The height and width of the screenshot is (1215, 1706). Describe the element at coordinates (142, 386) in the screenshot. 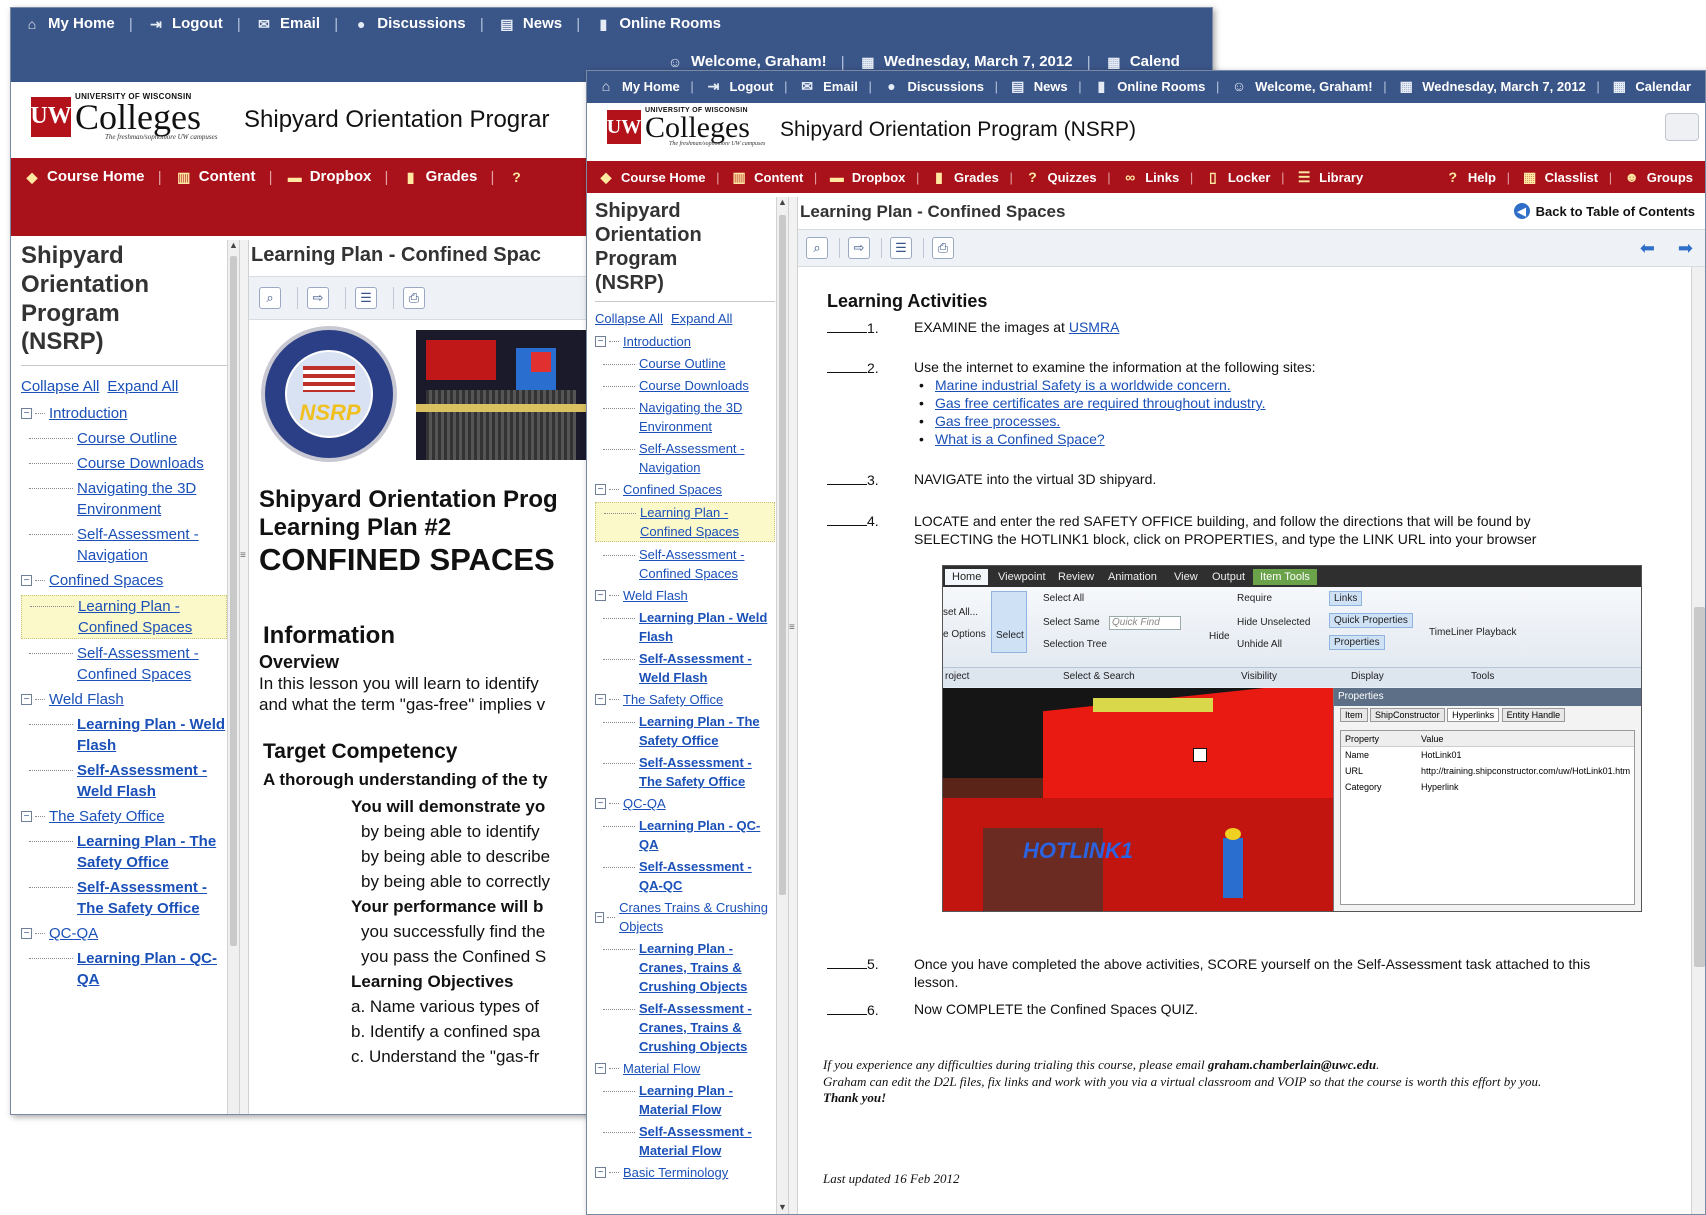

I see `expand-all-link: Expand All` at that location.